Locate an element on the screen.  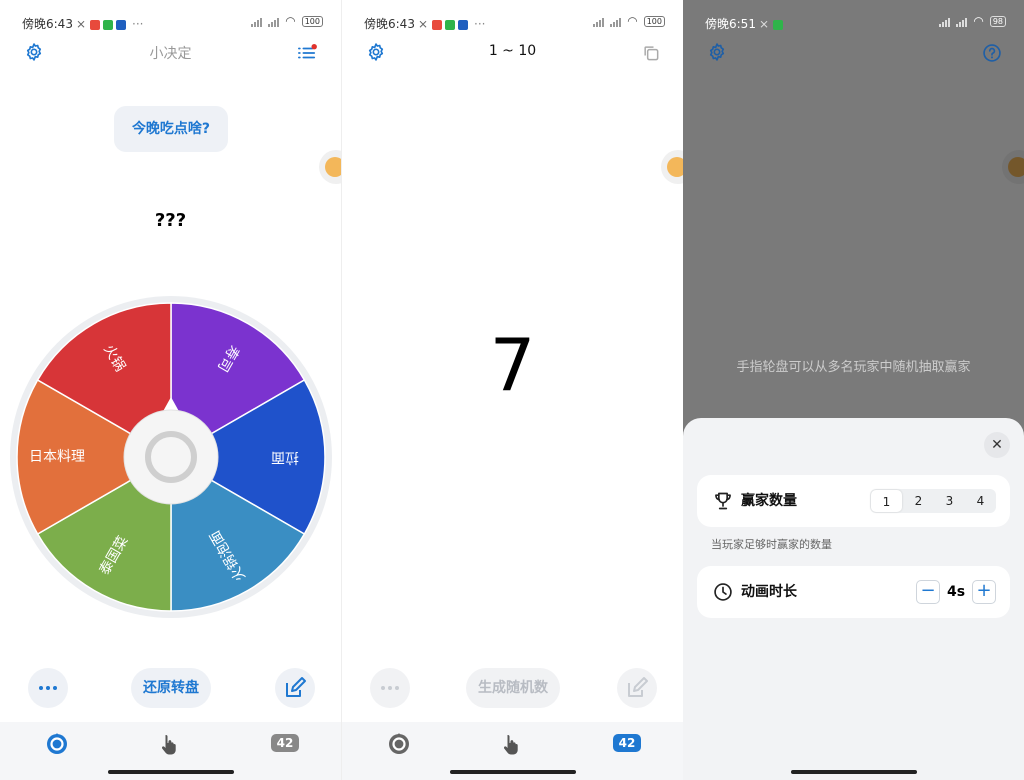
restore-wheel-button: 还原转盘 is located at coordinates (171, 688).